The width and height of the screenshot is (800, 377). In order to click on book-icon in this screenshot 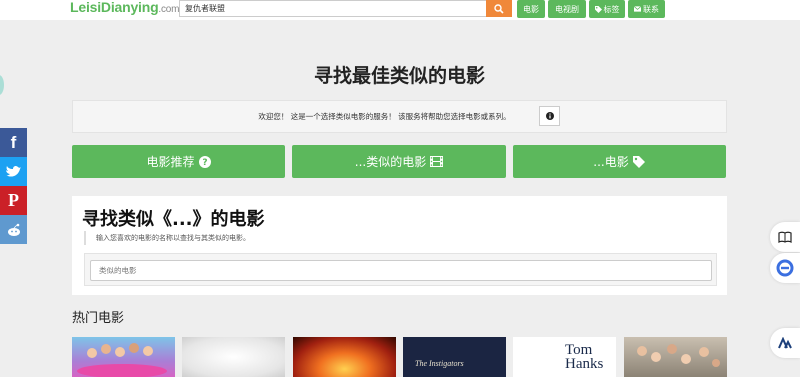, I will do `click(785, 237)`.